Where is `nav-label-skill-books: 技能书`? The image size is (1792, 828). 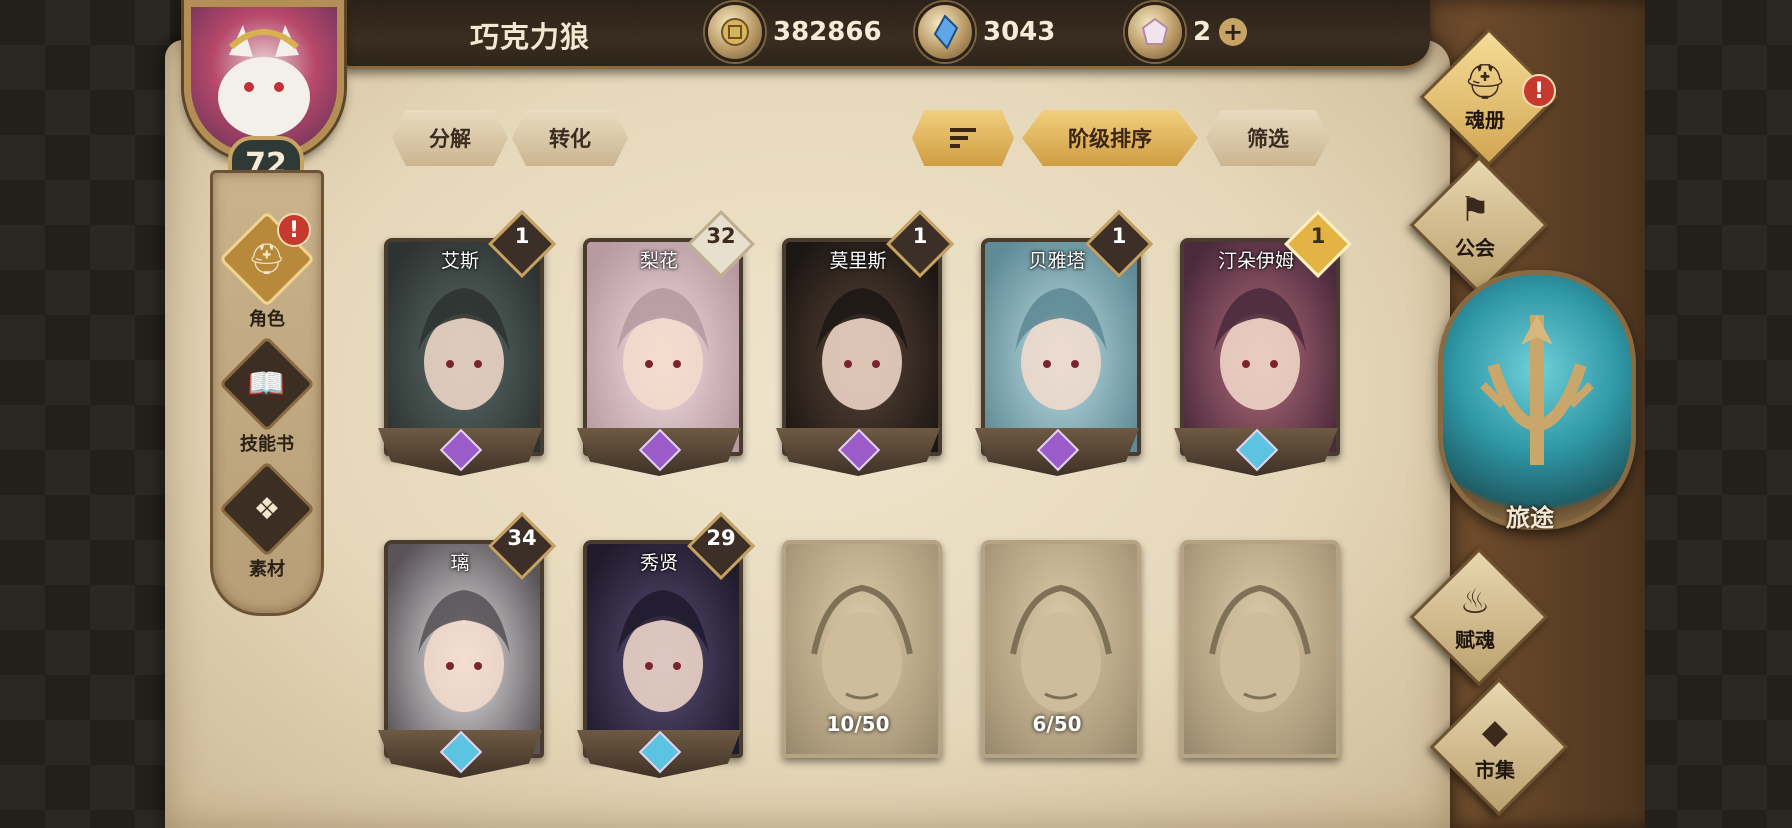
nav-label-skill-books: 技能书 is located at coordinates (267, 444).